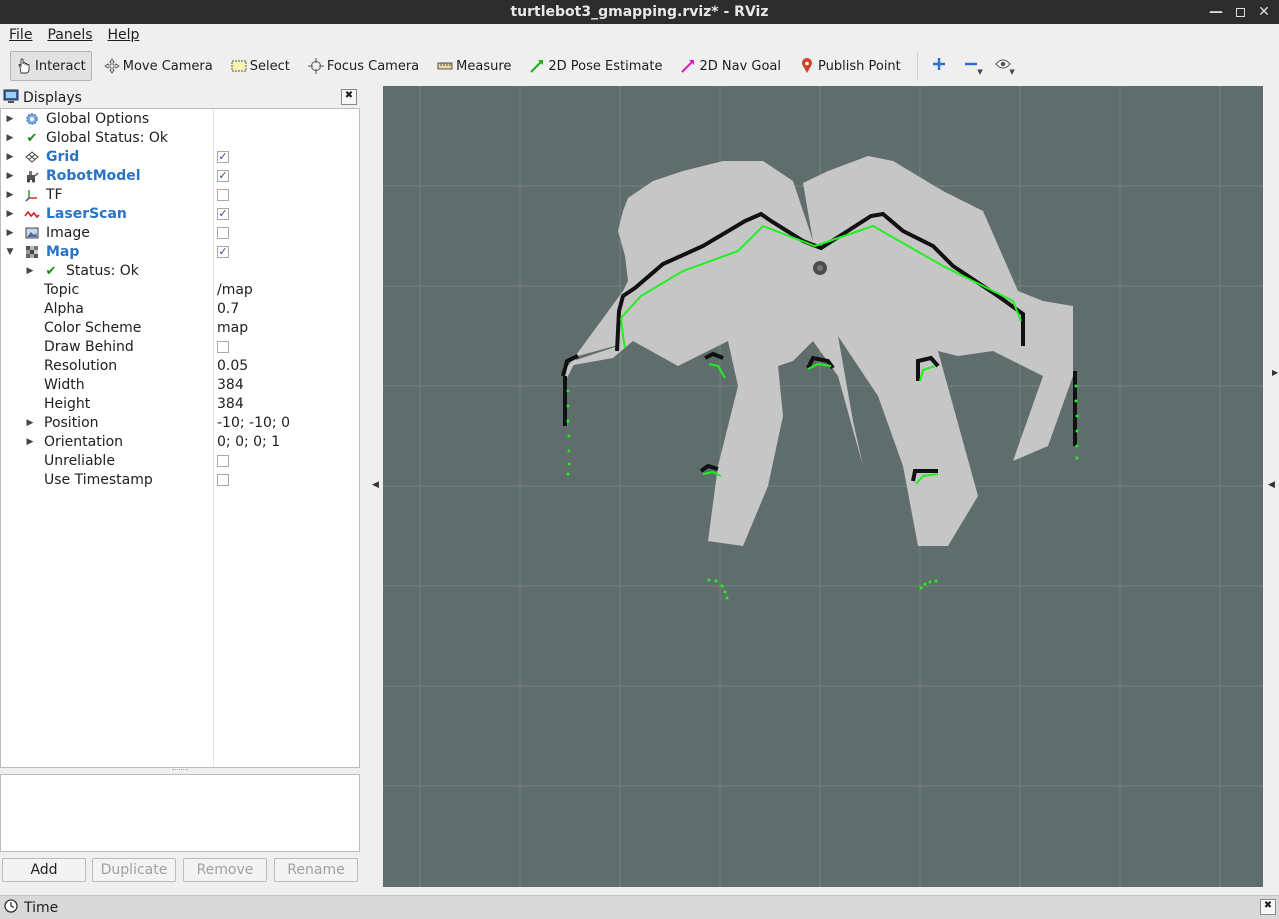  What do you see at coordinates (12, 907) in the screenshot?
I see `clock-icon` at bounding box center [12, 907].